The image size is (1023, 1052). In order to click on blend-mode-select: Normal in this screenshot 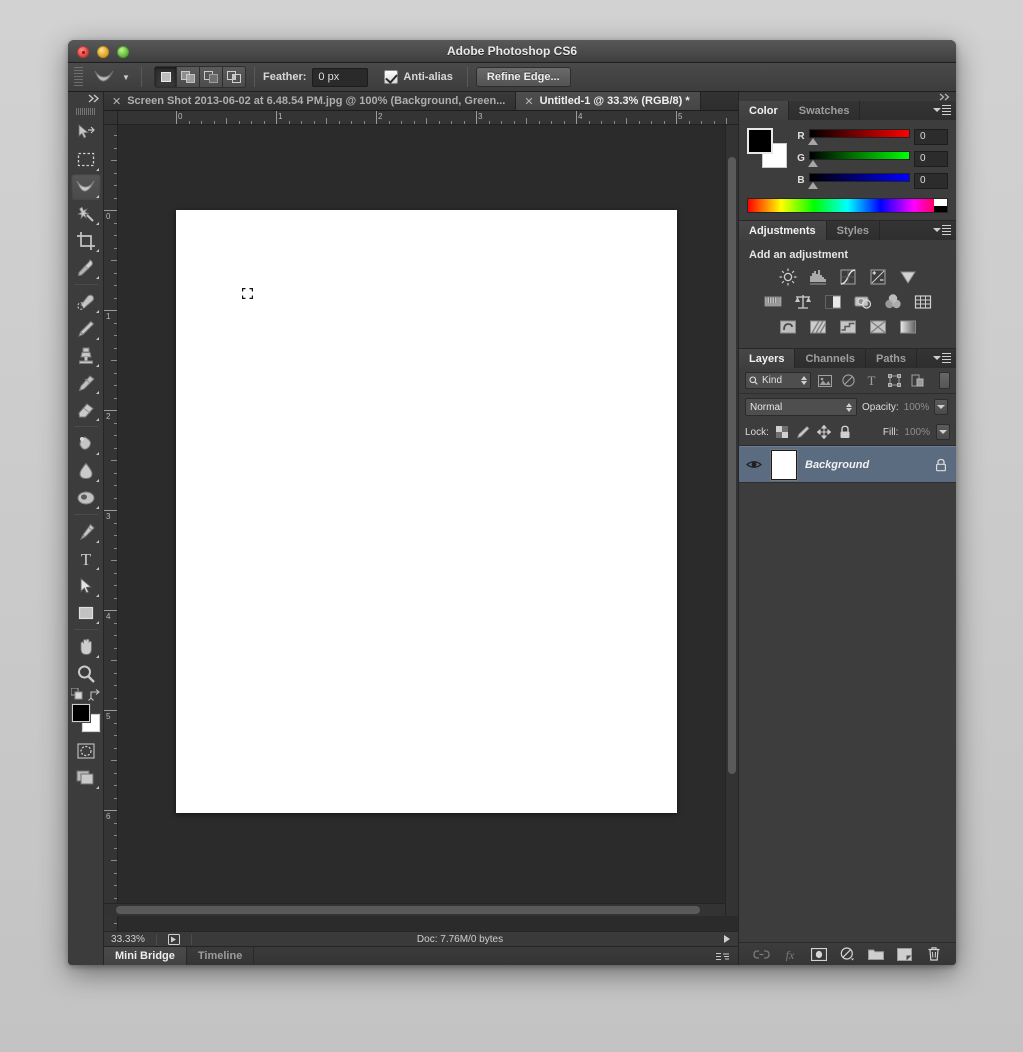, I will do `click(801, 407)`.